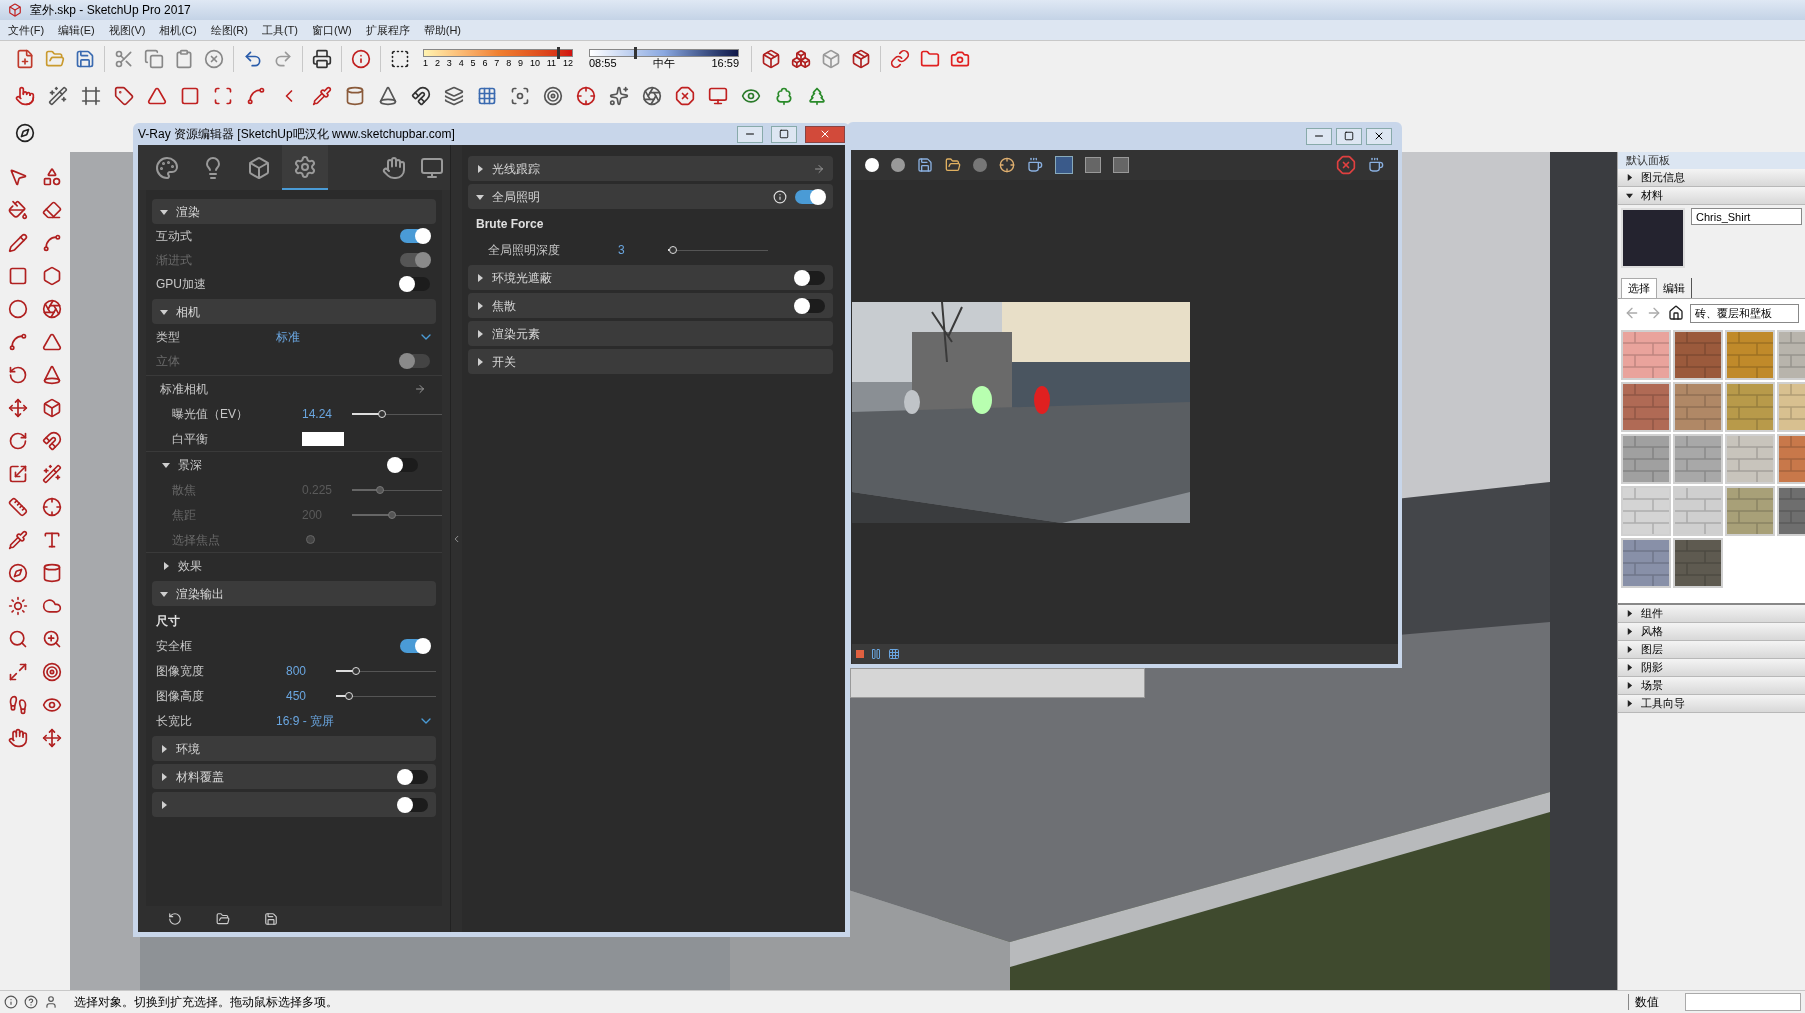 This screenshot has height=1013, width=1805. I want to click on compare-button, so click(1064, 165).